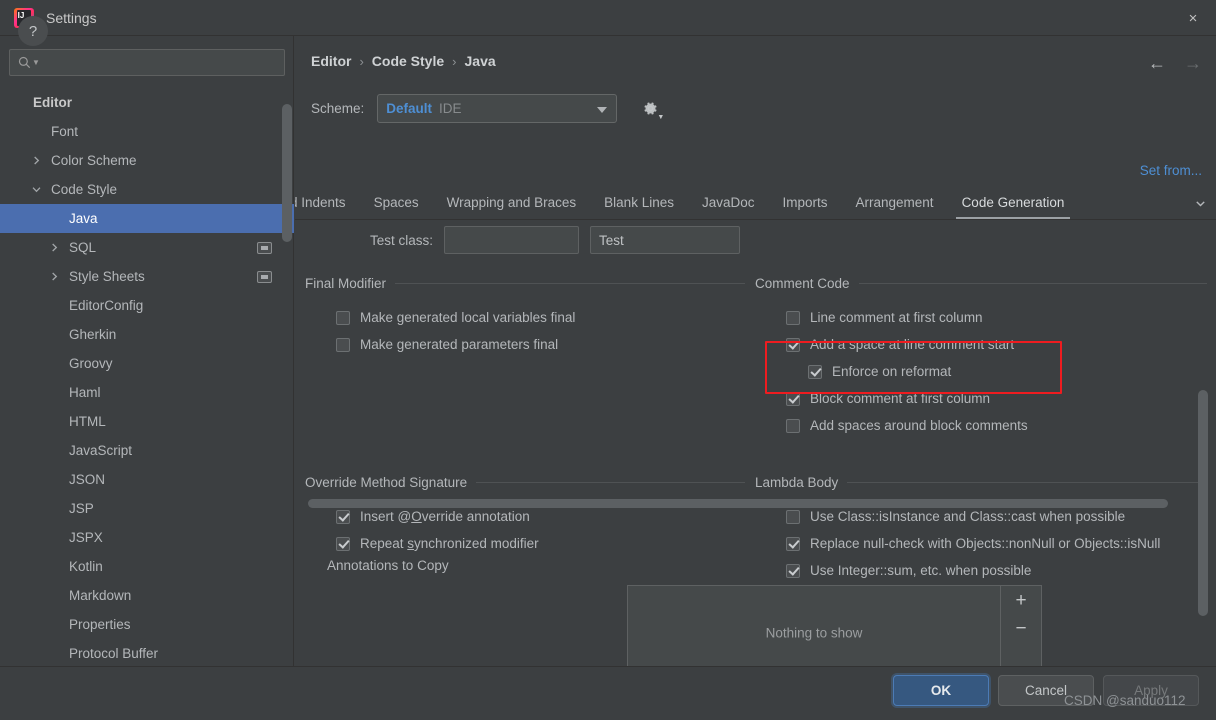 The image size is (1216, 720). I want to click on sidebar-item-style-sheets: Style Sheets, so click(147, 276).